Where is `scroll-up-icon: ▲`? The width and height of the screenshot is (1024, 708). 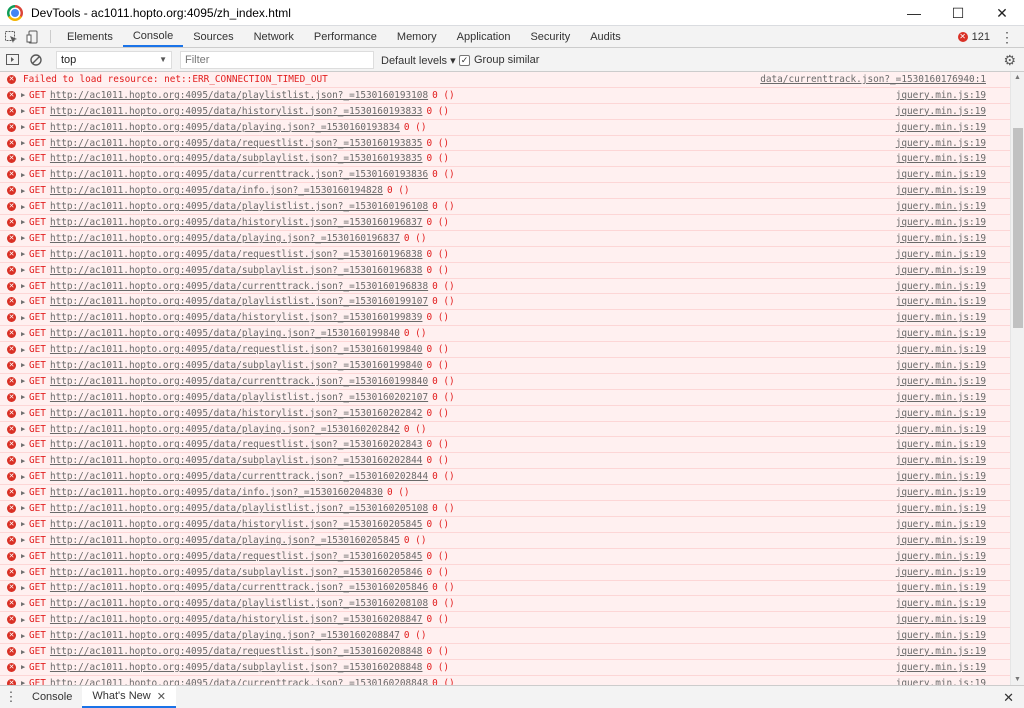
scroll-up-icon: ▲ is located at coordinates (1017, 77).